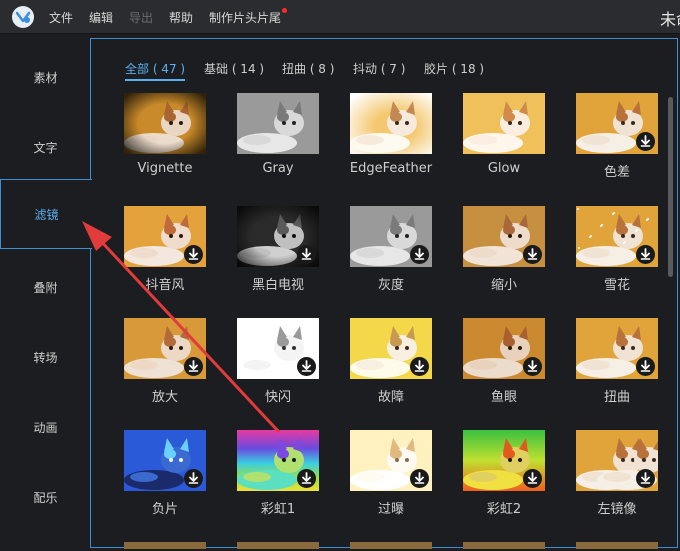 The image size is (680, 551). Describe the element at coordinates (616, 397) in the screenshot. I see `filter-label: 扭曲` at that location.